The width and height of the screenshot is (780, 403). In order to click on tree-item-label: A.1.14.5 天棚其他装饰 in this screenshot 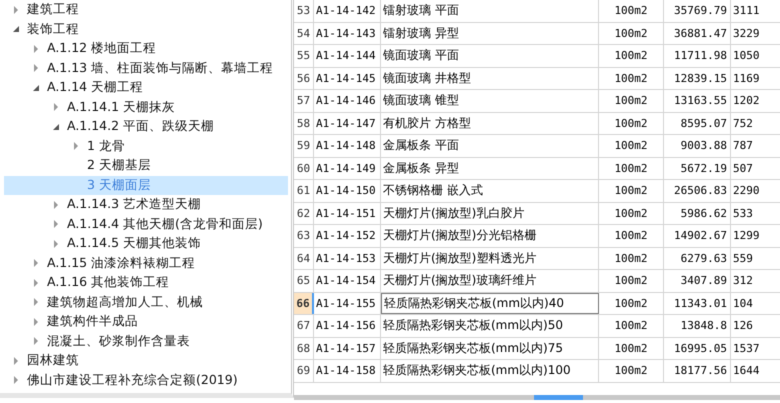, I will do `click(134, 243)`.